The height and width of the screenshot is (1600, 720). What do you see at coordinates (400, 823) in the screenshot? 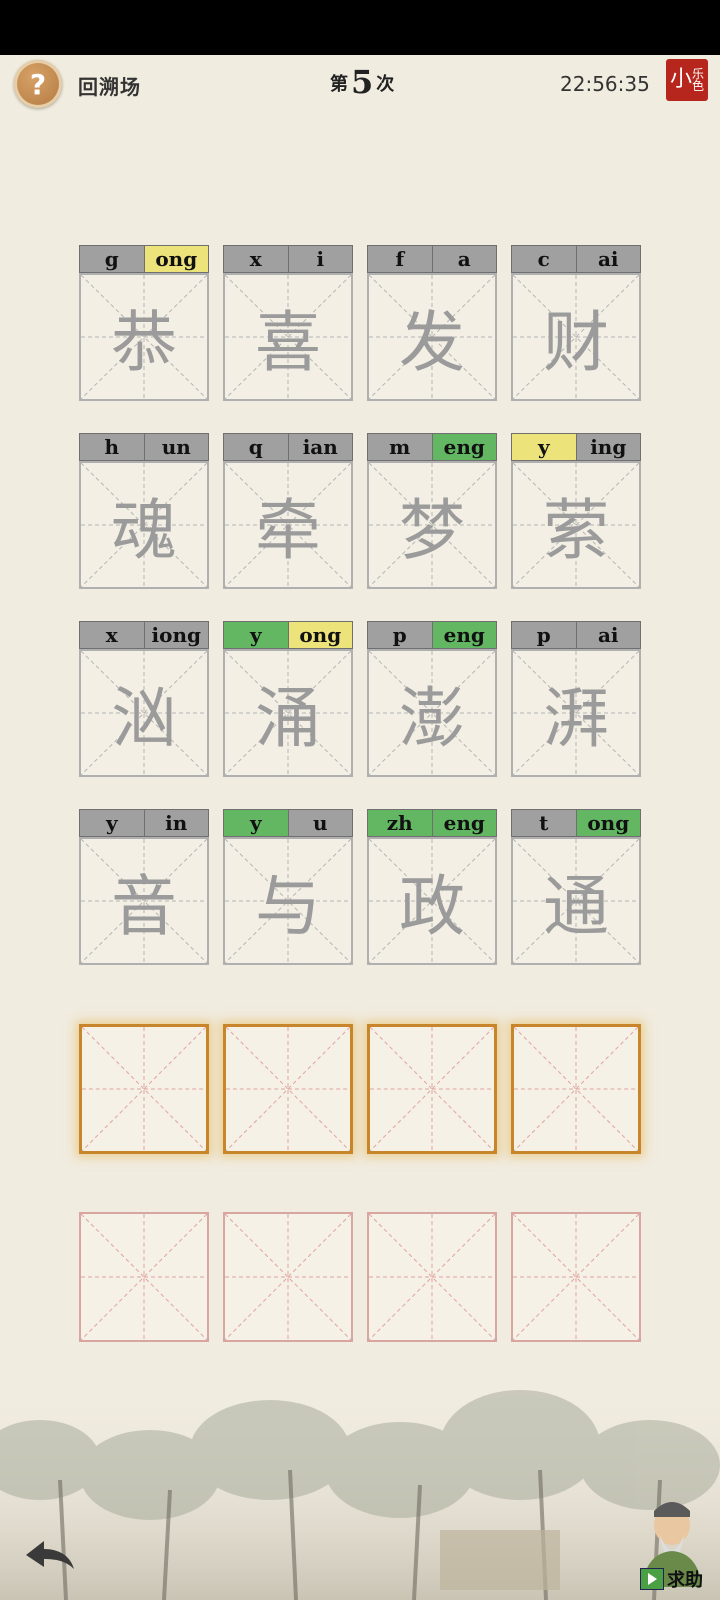
I see `pinyin-initial: zh` at bounding box center [400, 823].